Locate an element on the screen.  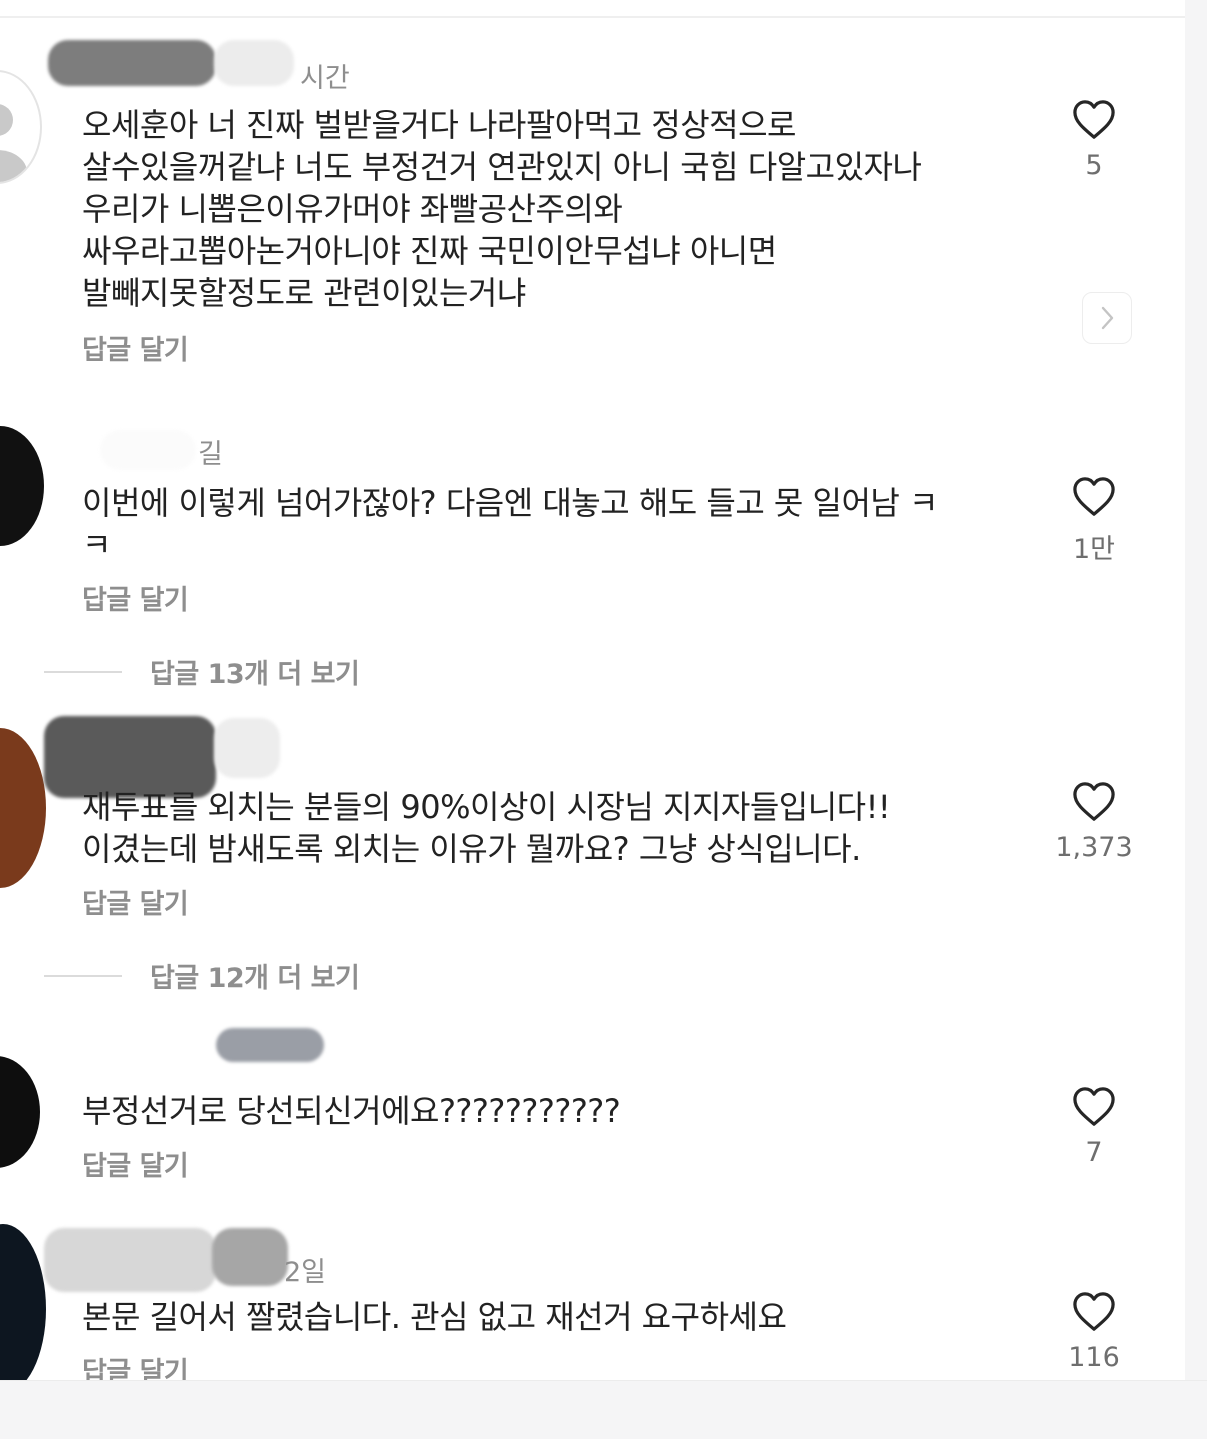
next-button is located at coordinates (1107, 318).